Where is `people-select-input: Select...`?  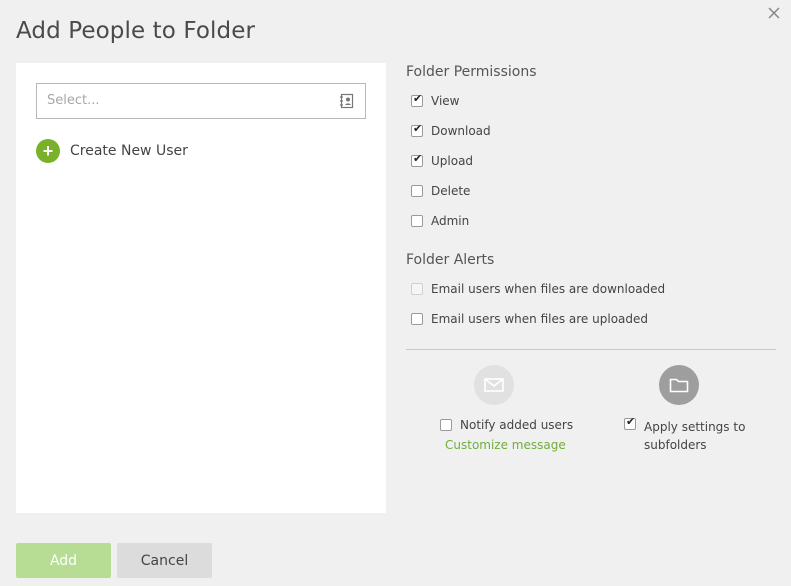 people-select-input: Select... is located at coordinates (201, 101).